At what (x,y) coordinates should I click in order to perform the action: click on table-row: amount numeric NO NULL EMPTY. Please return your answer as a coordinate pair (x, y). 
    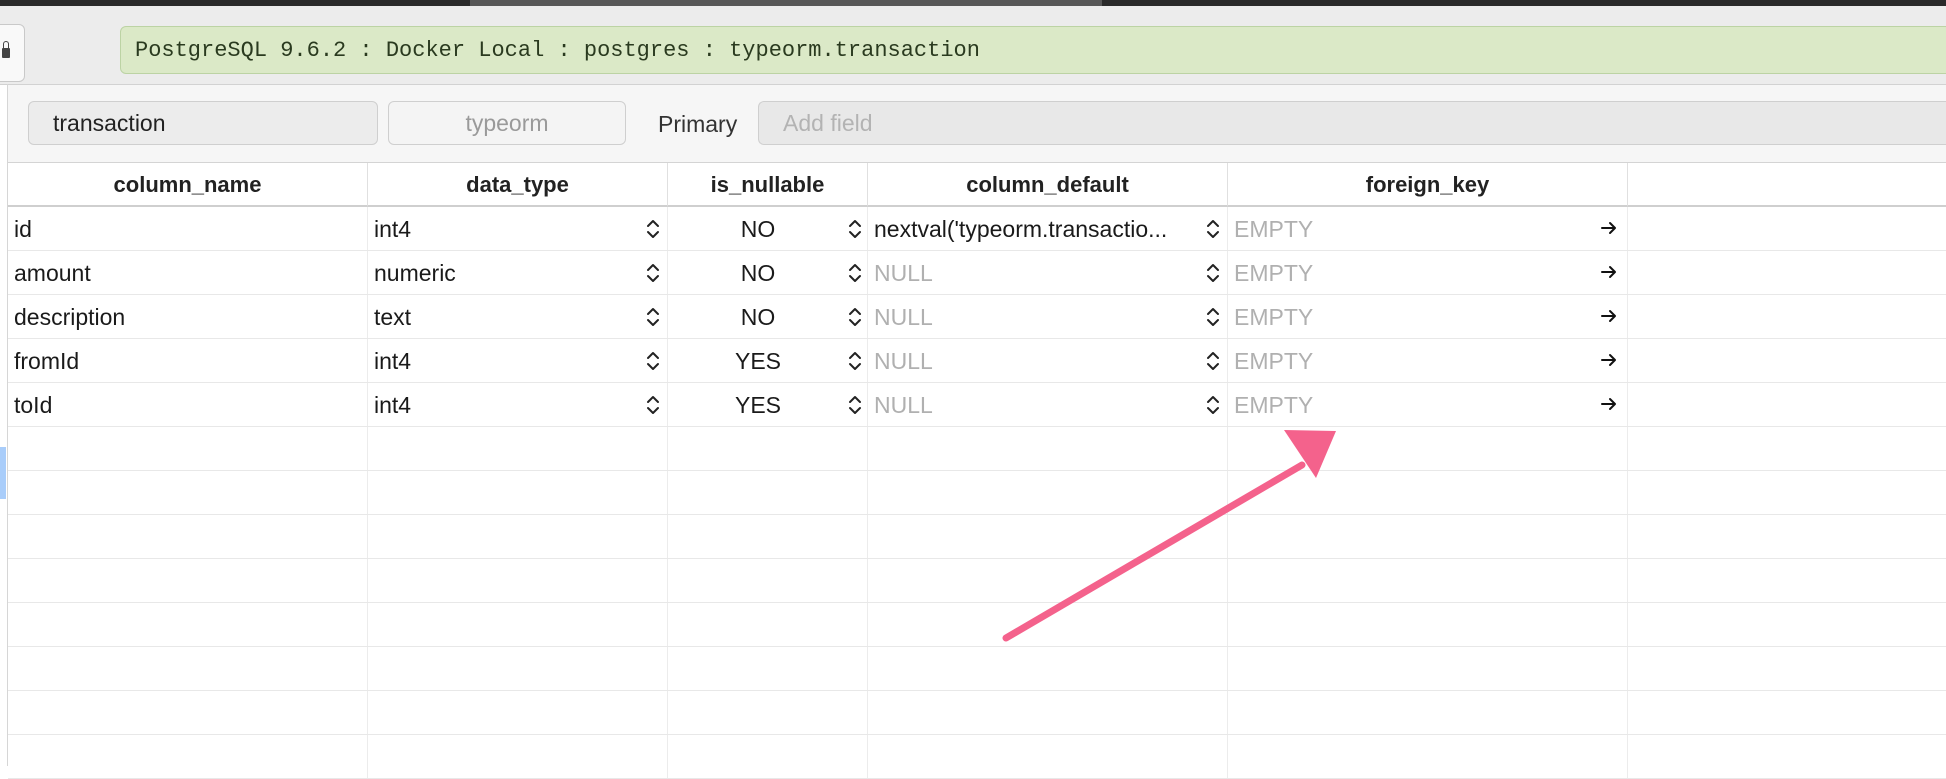
    Looking at the image, I should click on (977, 273).